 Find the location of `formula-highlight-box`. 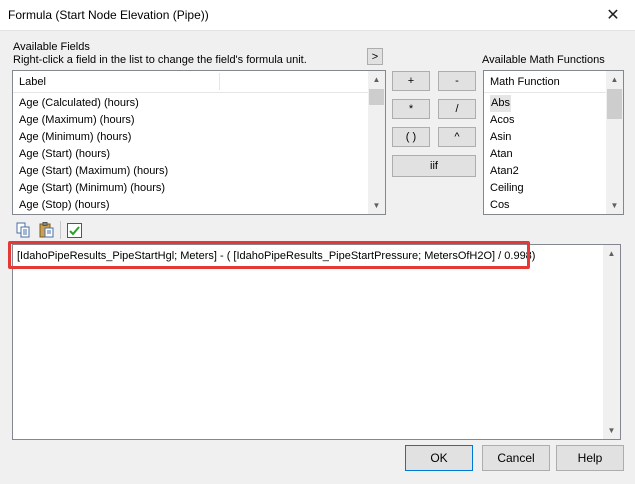

formula-highlight-box is located at coordinates (269, 255).